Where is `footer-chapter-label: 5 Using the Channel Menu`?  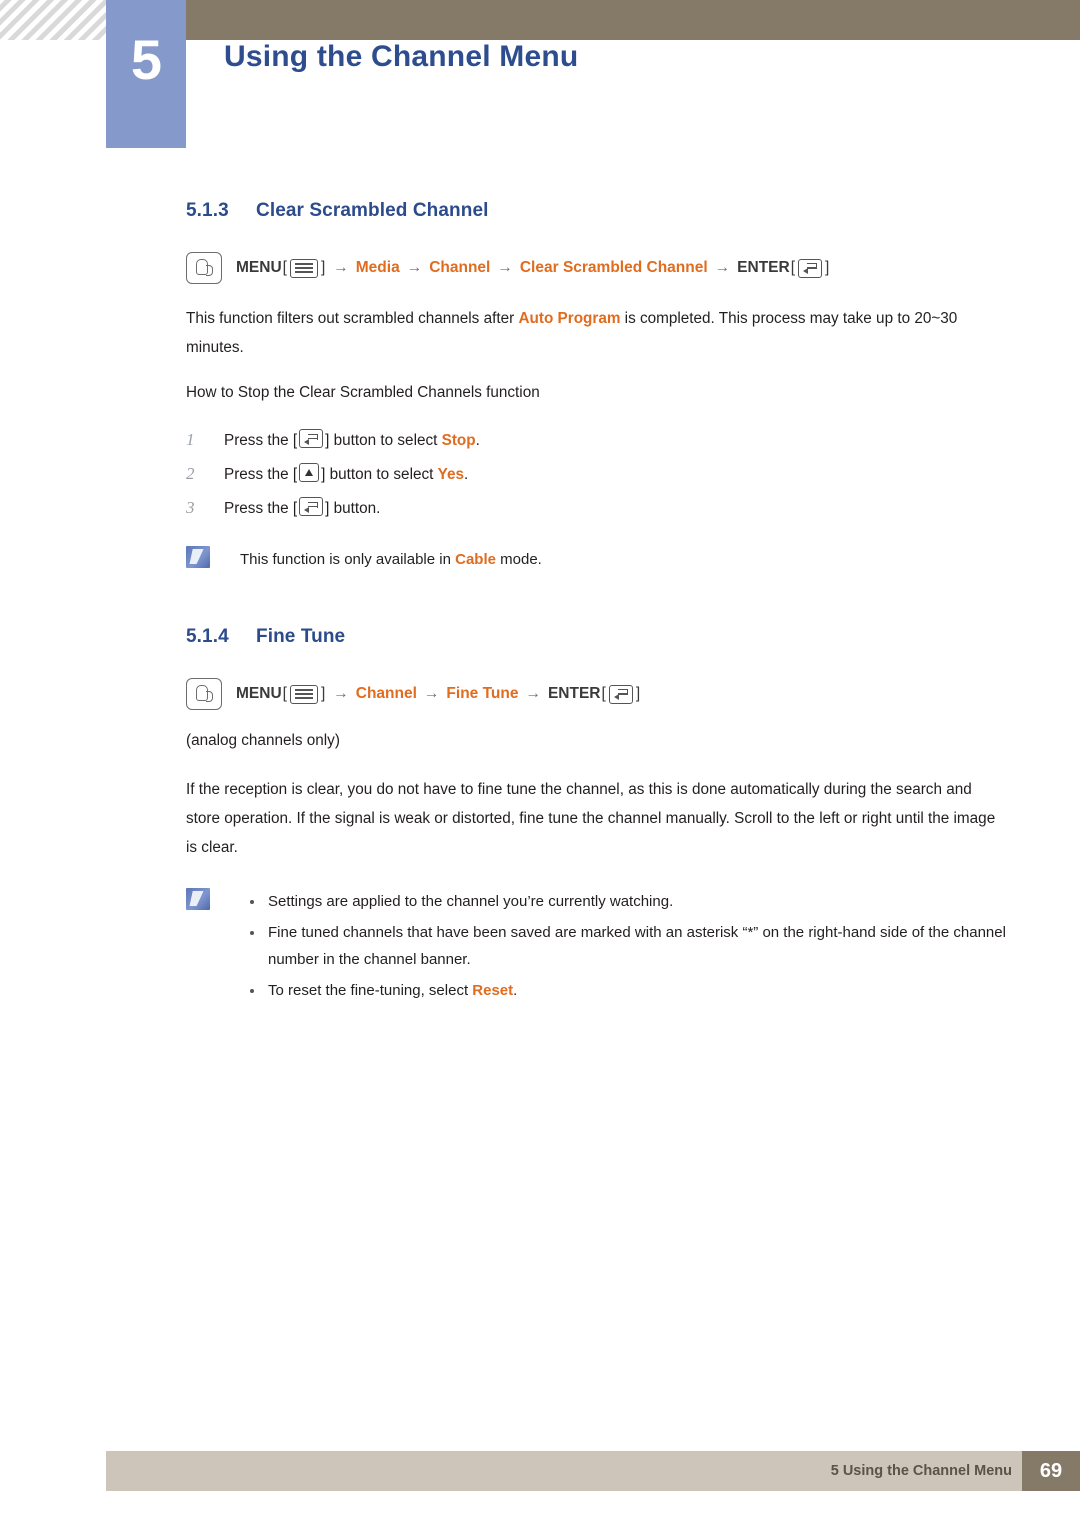
footer-chapter-label: 5 Using the Channel Menu is located at coordinates (921, 1471).